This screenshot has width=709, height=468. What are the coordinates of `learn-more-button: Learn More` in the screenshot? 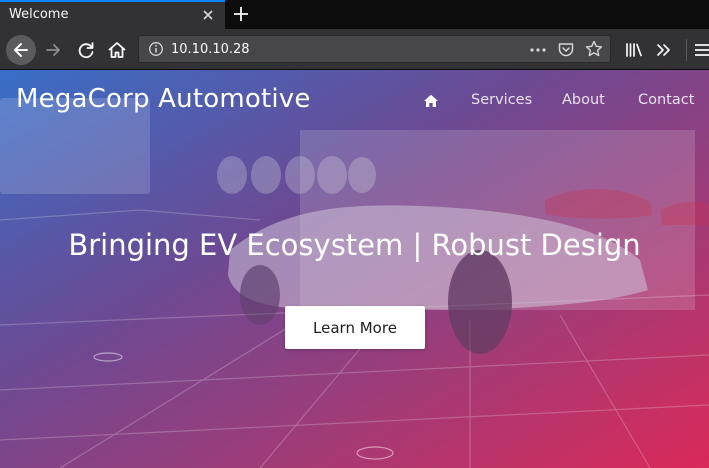 It's located at (355, 327).